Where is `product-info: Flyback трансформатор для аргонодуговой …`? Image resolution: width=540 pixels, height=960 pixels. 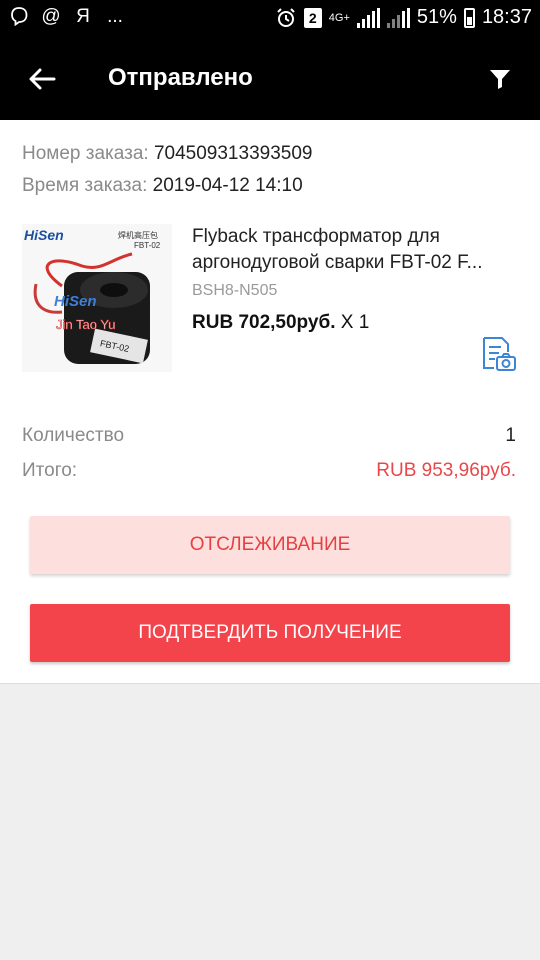
product-info: Flyback трансформатор для аргонодуговой … is located at coordinates (357, 279).